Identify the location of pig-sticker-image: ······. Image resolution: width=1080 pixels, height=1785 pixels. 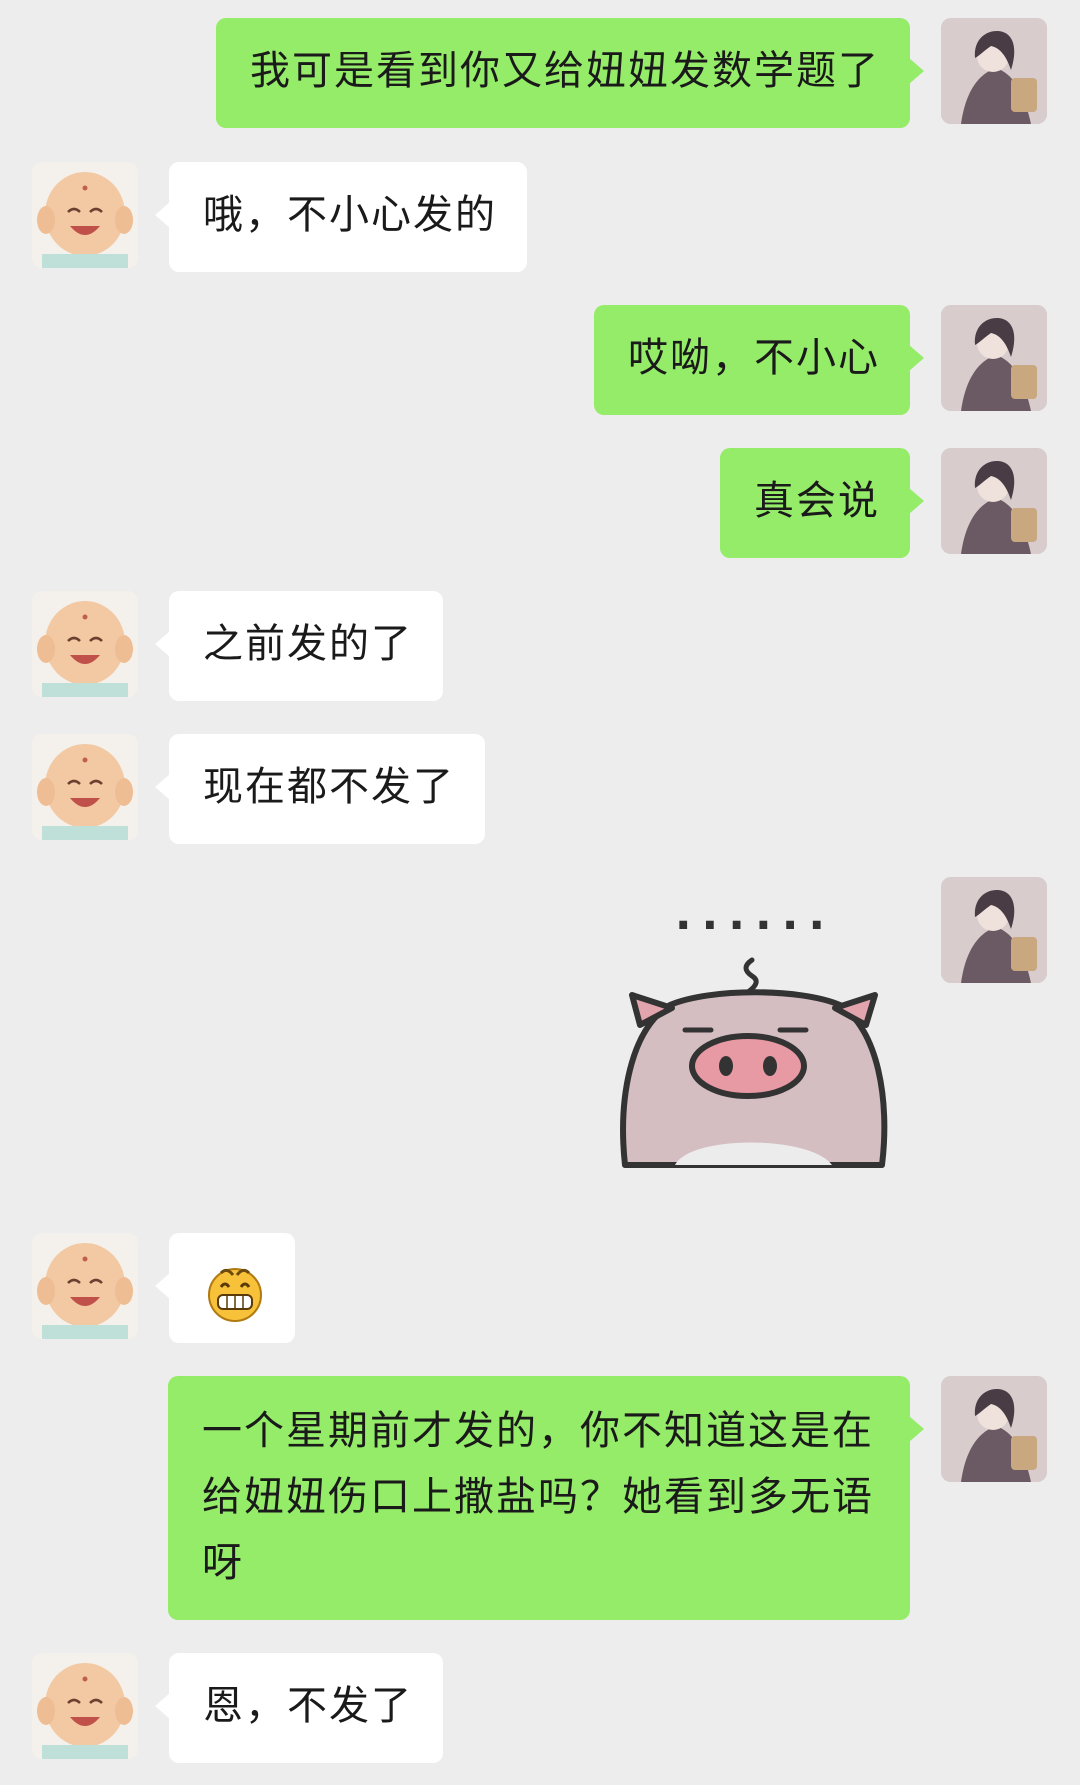
(754, 1034).